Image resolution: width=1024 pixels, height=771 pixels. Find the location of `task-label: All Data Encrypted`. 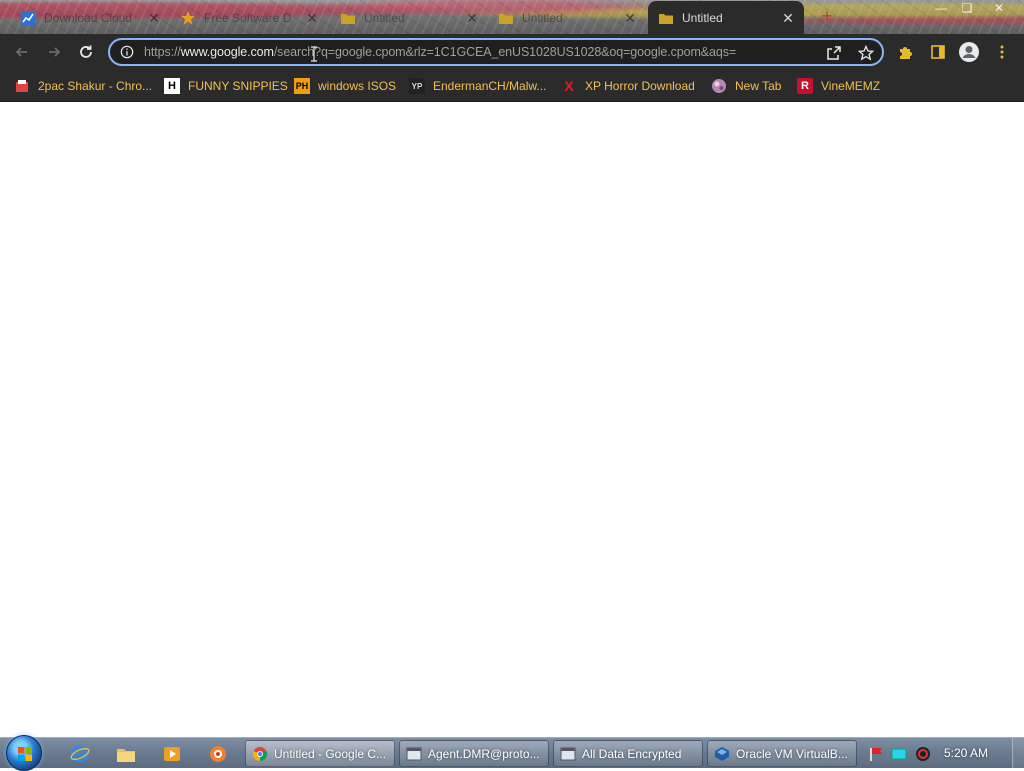

task-label: All Data Encrypted is located at coordinates (632, 753).